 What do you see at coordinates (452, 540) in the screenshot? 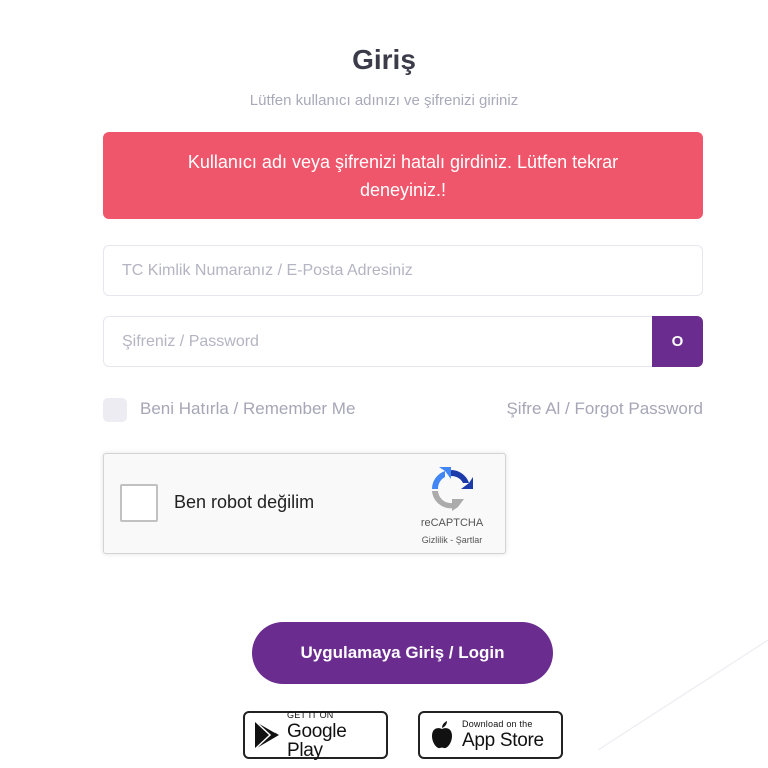
I see `recaptcha-terms-link: Gizlilik - Şartlar` at bounding box center [452, 540].